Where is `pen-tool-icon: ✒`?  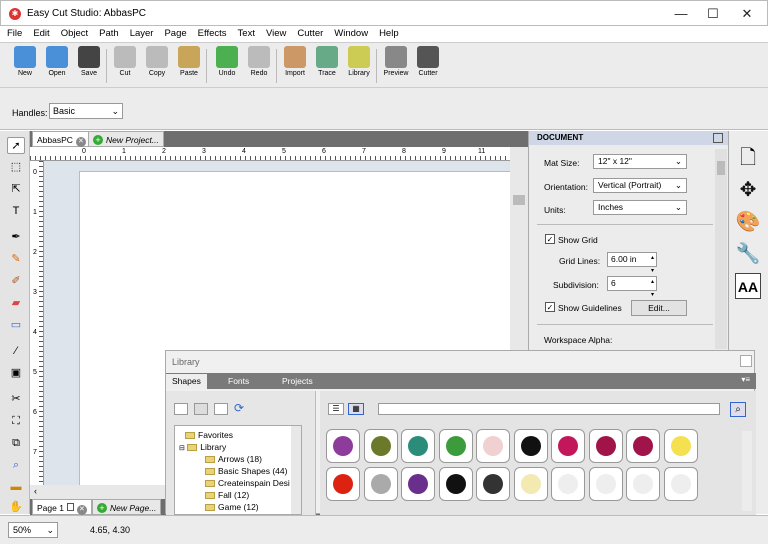 pen-tool-icon: ✒ is located at coordinates (16, 237).